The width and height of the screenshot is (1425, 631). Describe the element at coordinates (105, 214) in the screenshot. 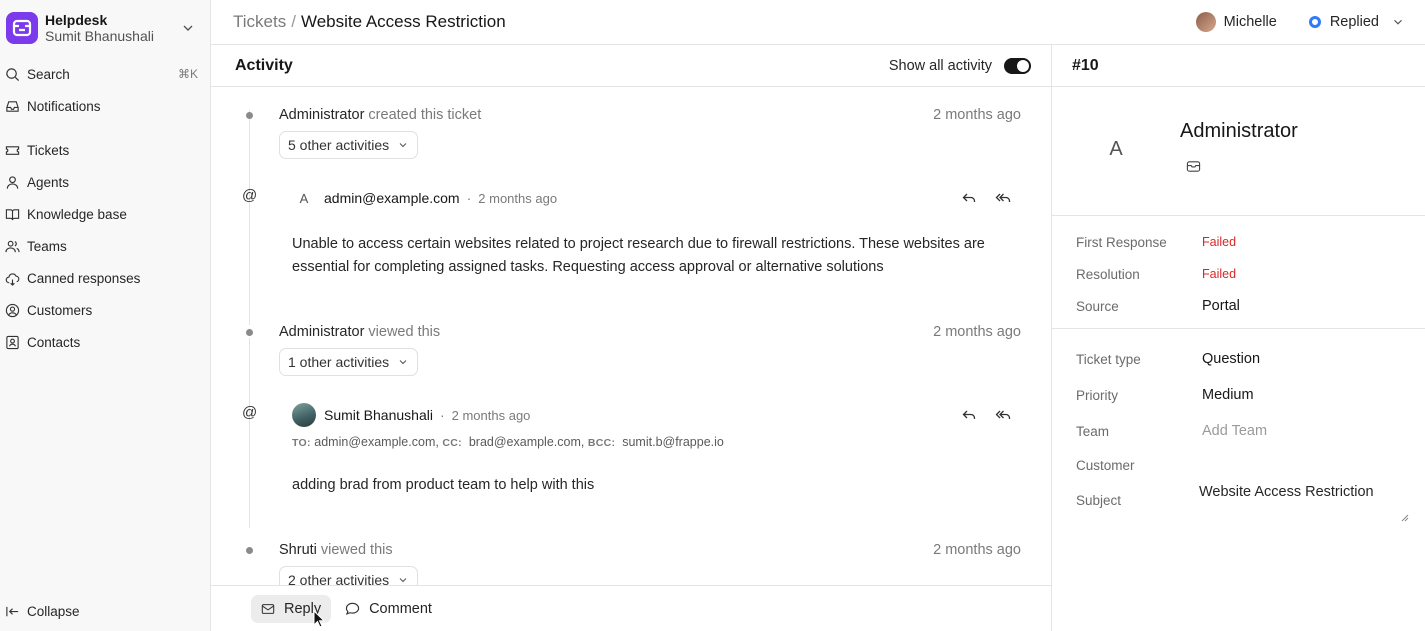

I see `sidebar-item-knowledge-base: Knowledge base` at that location.